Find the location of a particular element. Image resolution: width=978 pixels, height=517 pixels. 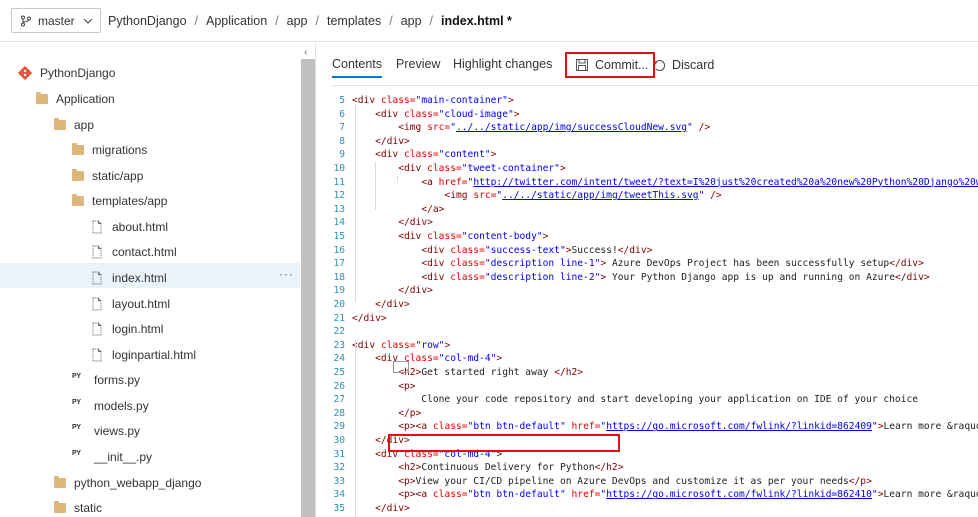

tree-item-file: layout.html is located at coordinates (130, 304).